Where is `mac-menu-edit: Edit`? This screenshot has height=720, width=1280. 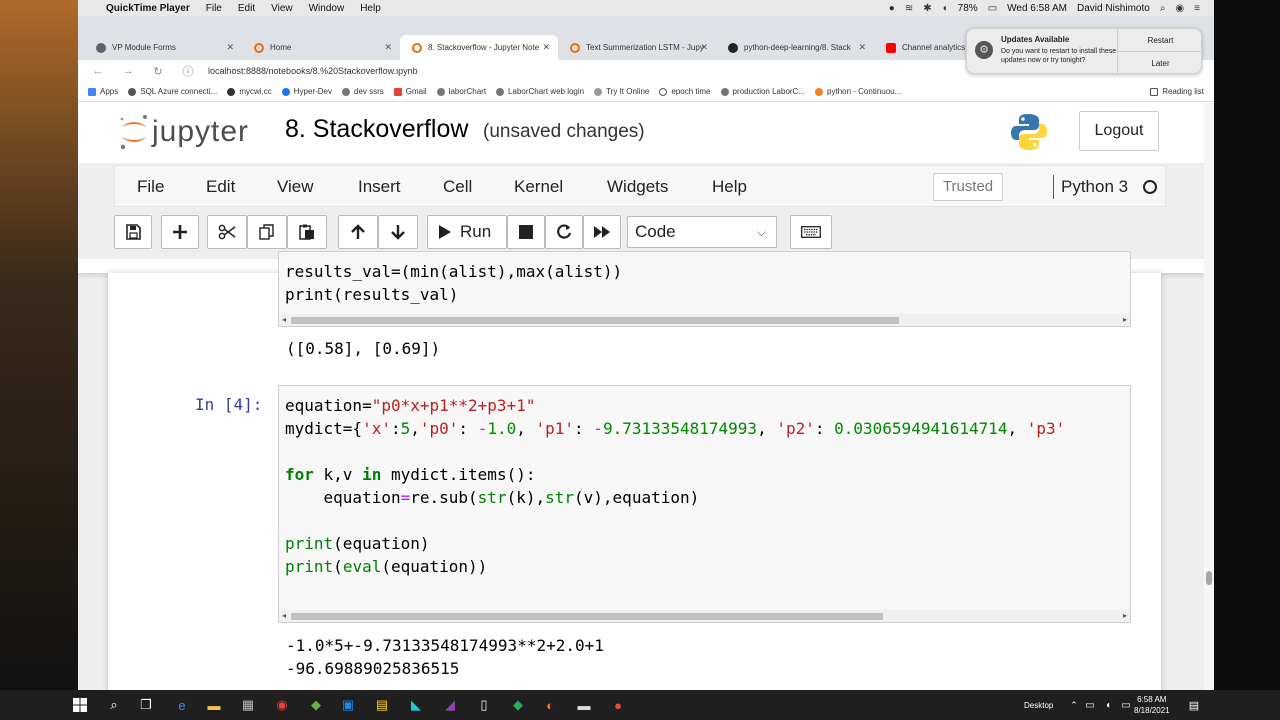
mac-menu-edit: Edit is located at coordinates (246, 8).